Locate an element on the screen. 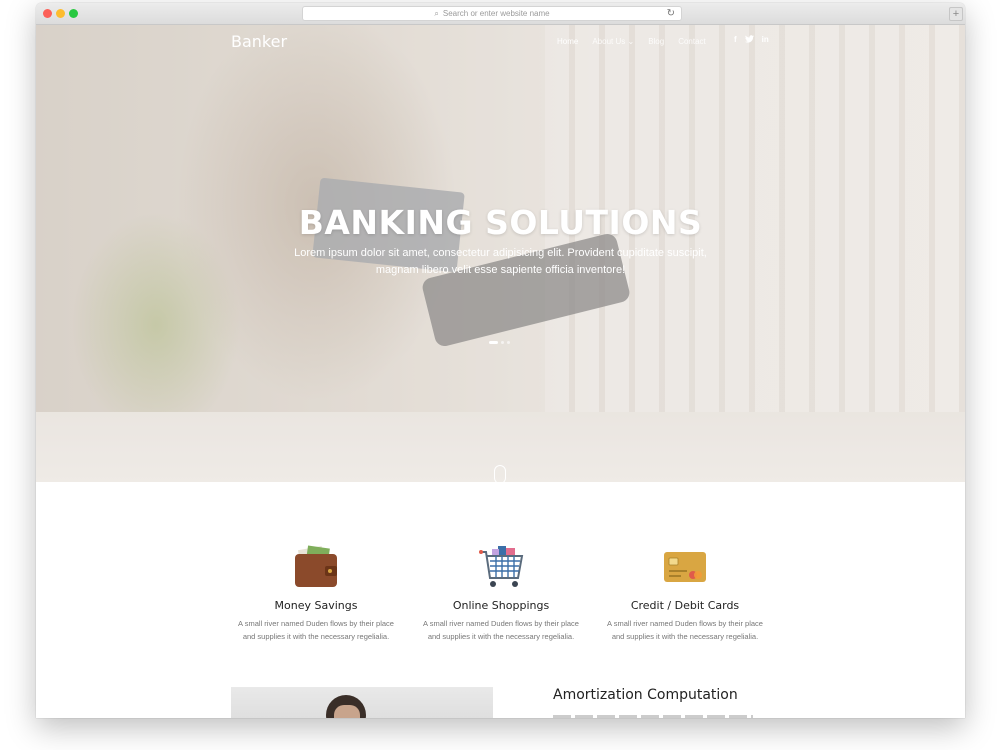 This screenshot has height=750, width=1000. nav-item-contact: Contact is located at coordinates (692, 41).